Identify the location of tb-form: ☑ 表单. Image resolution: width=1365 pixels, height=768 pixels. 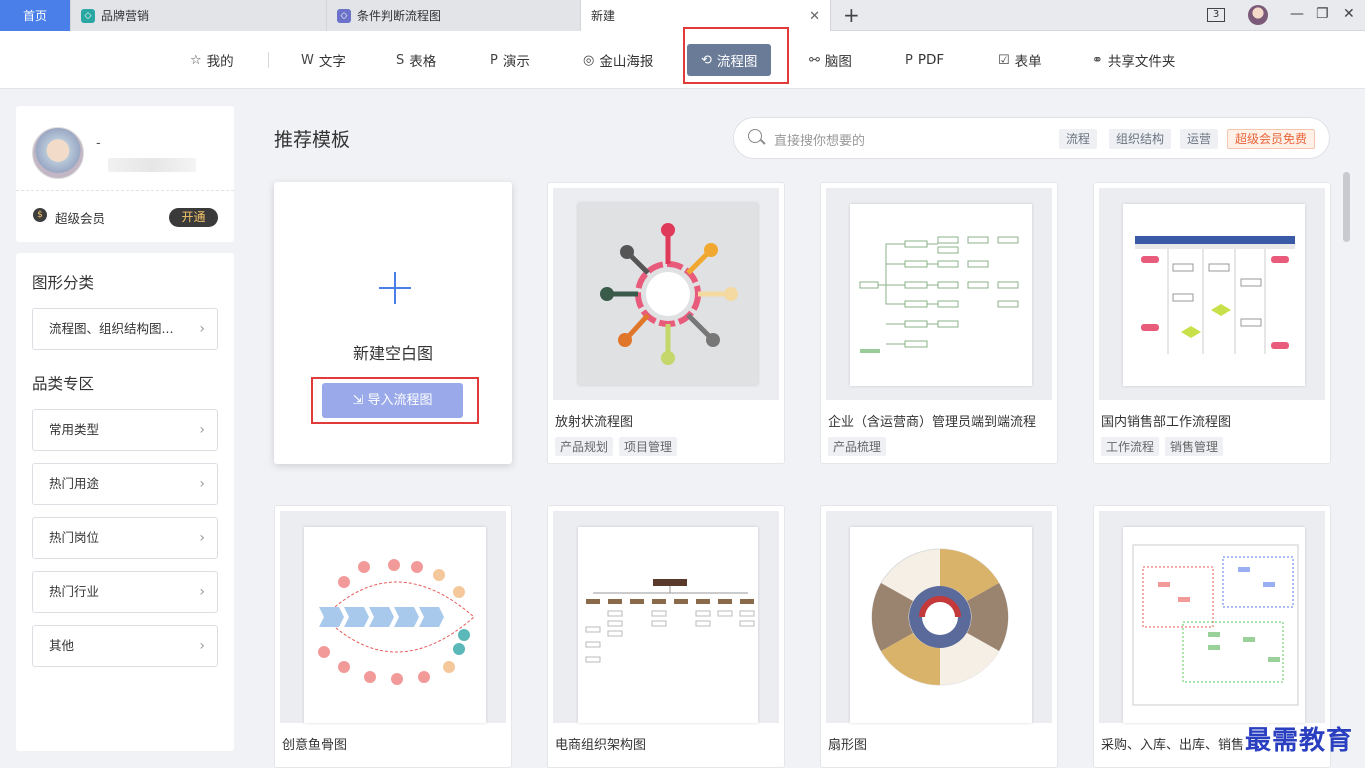
(1020, 60).